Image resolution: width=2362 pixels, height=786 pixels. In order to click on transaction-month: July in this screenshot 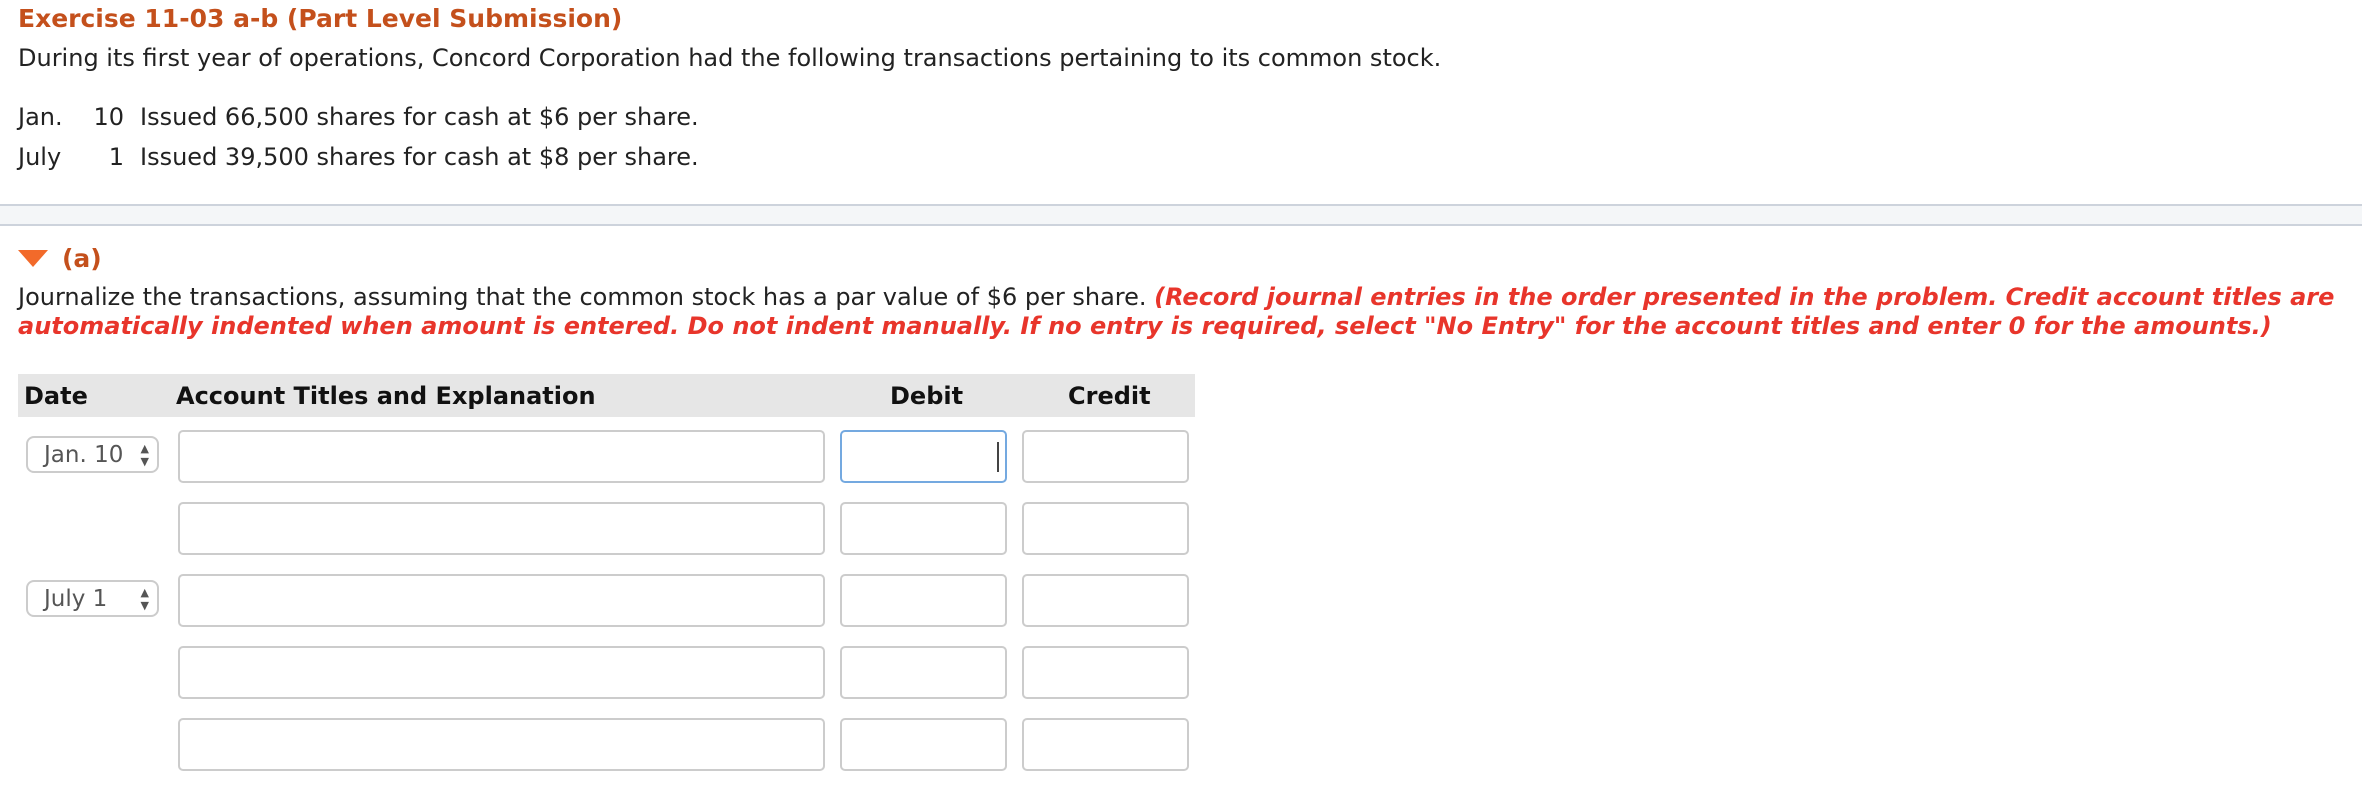, I will do `click(40, 157)`.